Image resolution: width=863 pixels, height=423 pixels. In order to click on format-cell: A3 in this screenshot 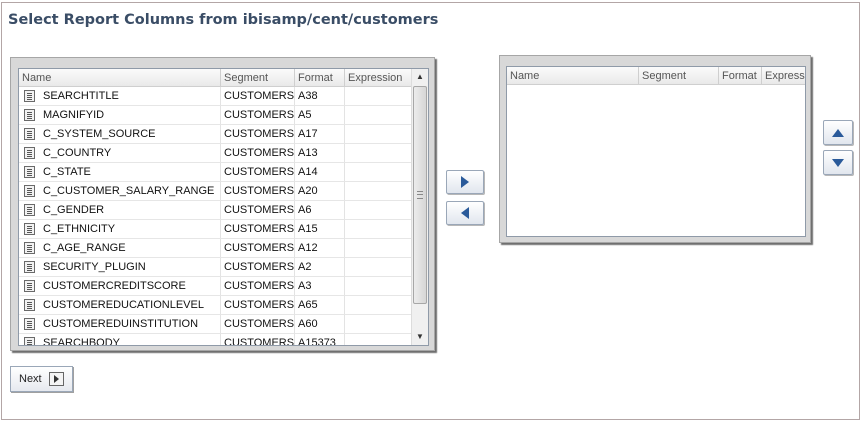, I will do `click(320, 286)`.